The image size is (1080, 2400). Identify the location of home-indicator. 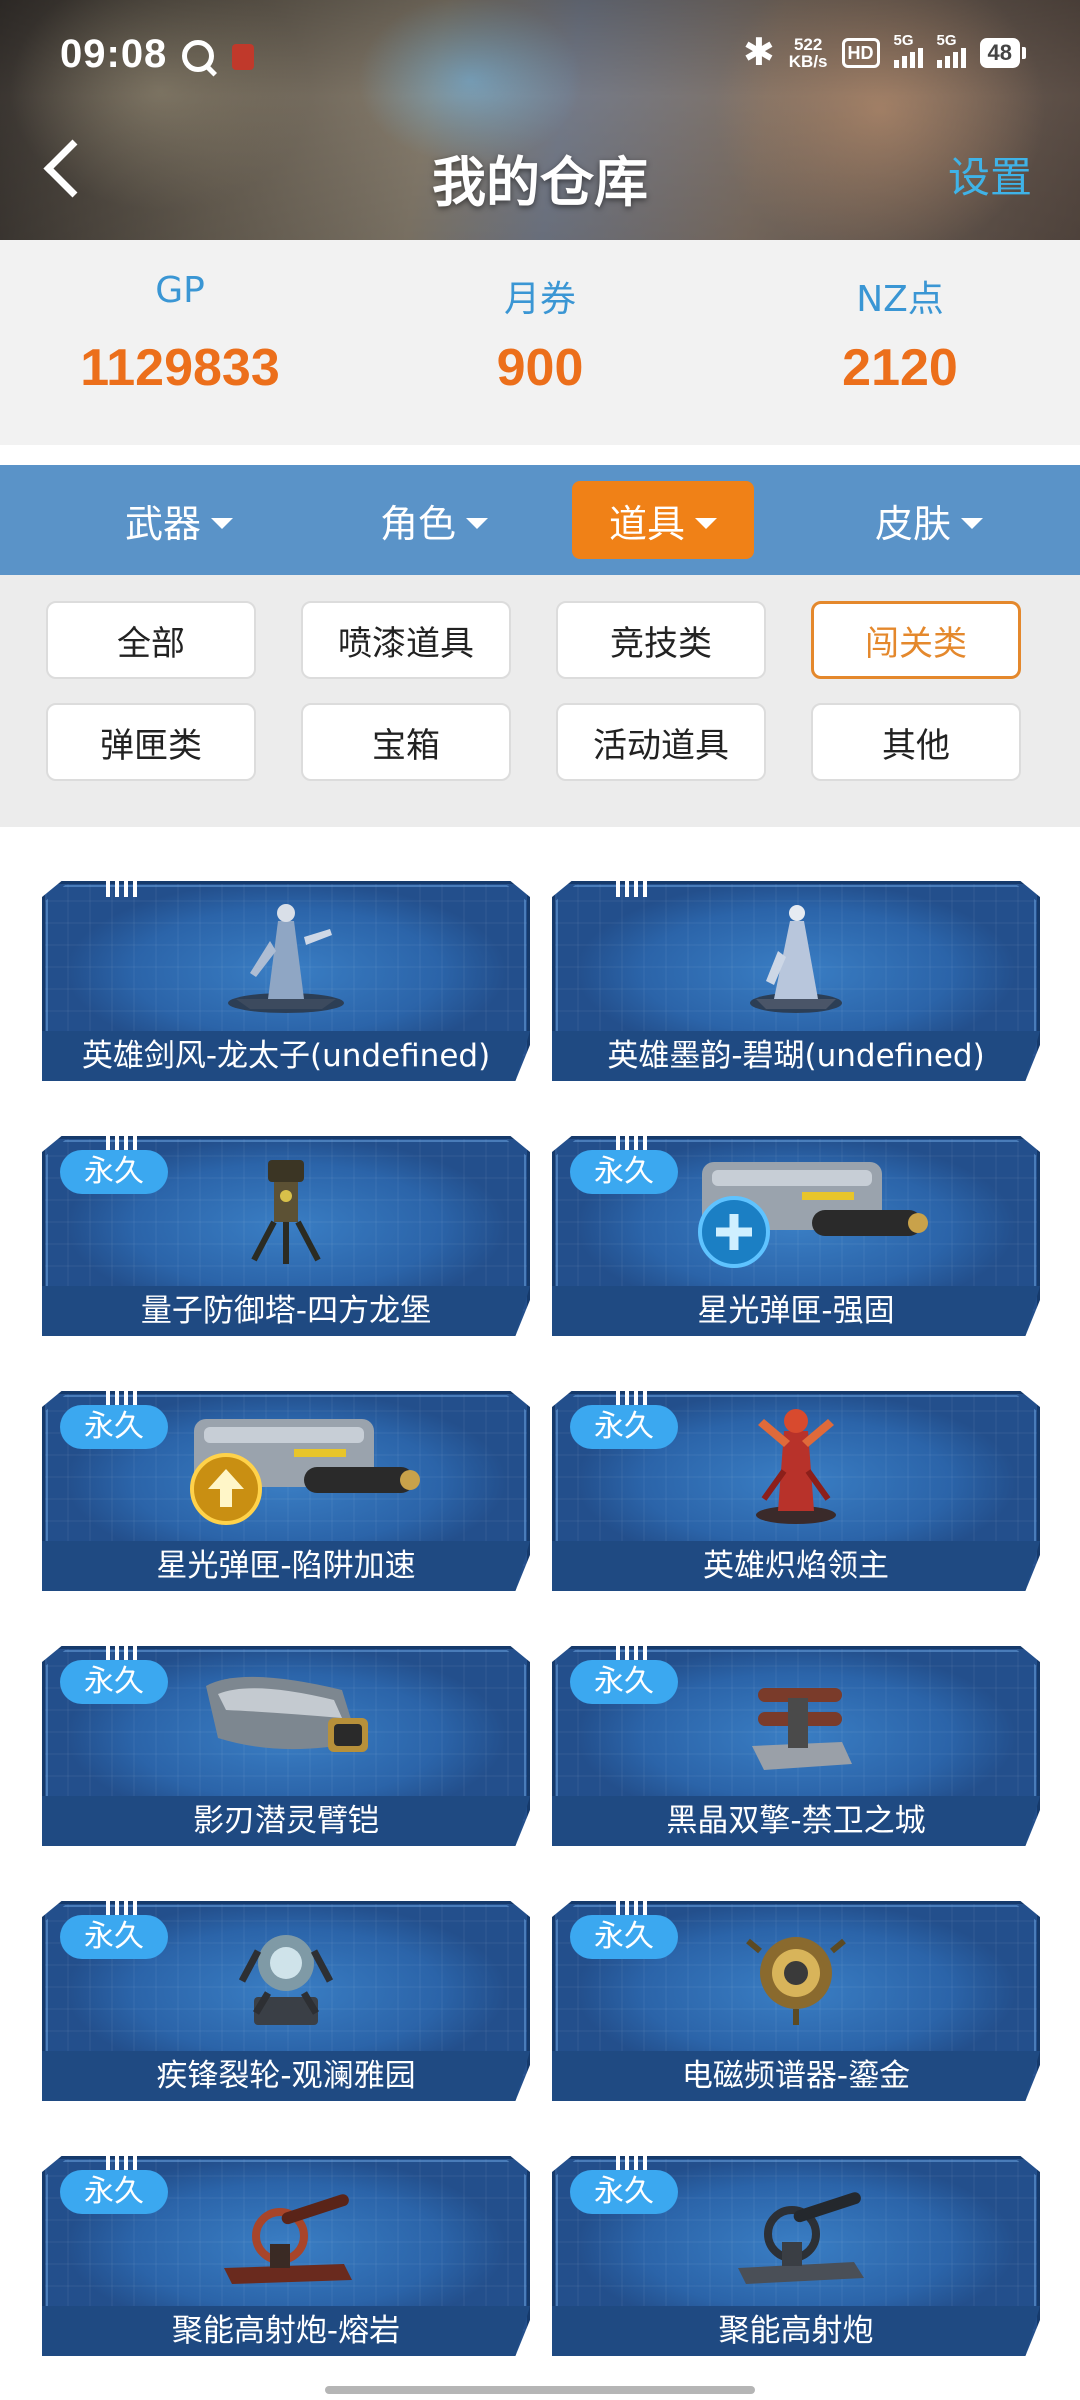
(540, 2390).